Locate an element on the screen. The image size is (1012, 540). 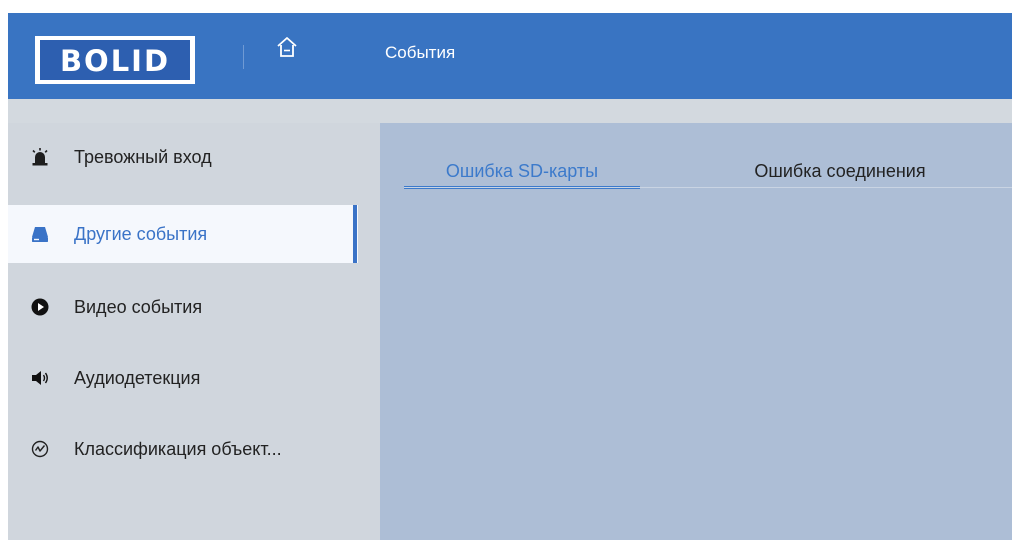
sidebar-item-alarm-input: Тревожный вход is located at coordinates (183, 157).